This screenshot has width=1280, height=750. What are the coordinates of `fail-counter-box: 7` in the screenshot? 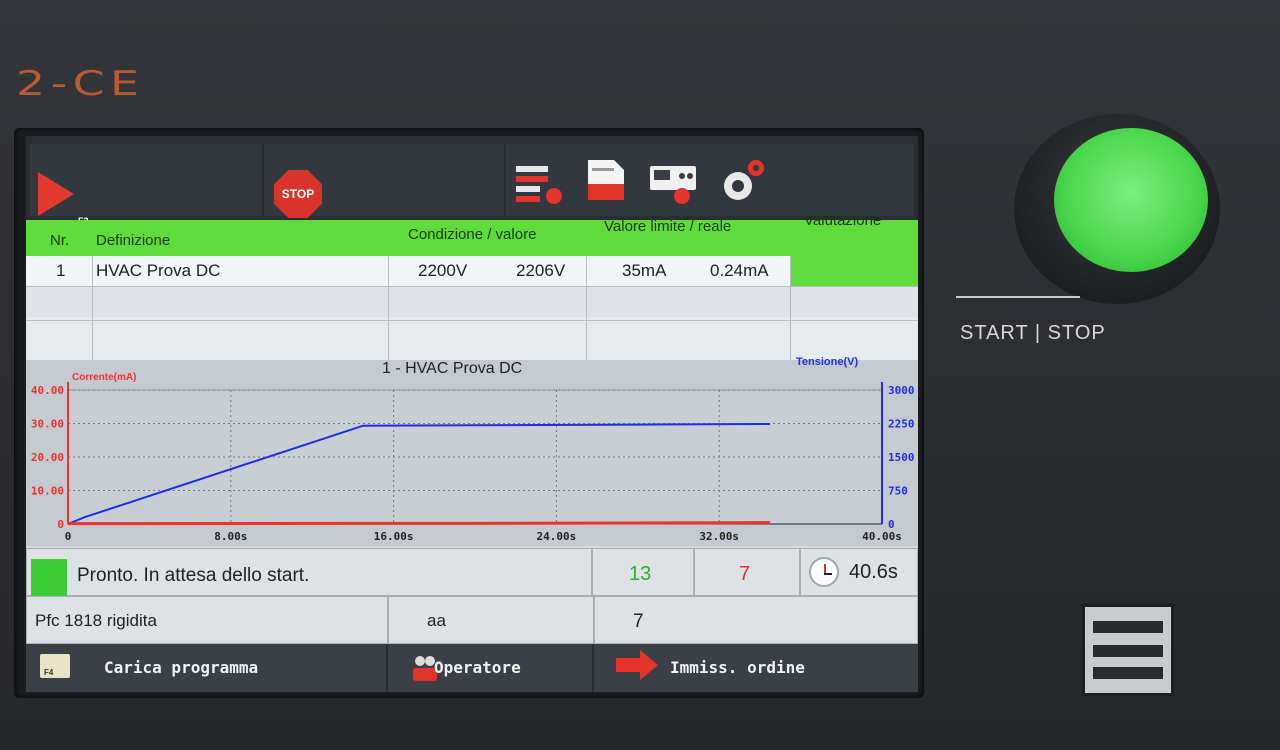 It's located at (747, 572).